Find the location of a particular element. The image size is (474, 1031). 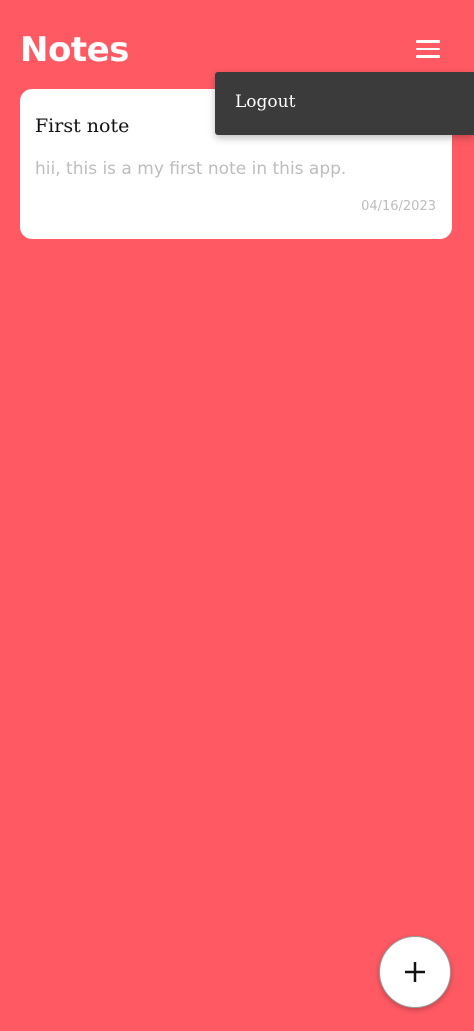

note-date: 04/16/2023 is located at coordinates (398, 206).